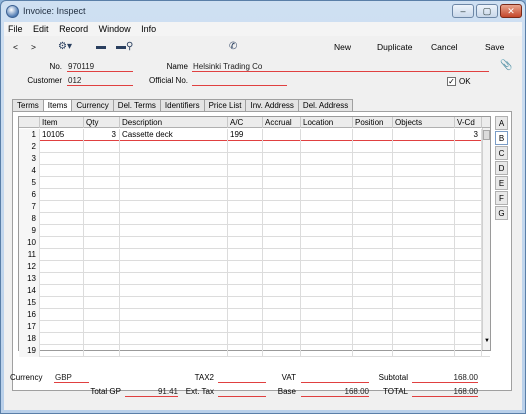 The width and height of the screenshot is (526, 414). I want to click on table-row: 6, so click(254, 195).